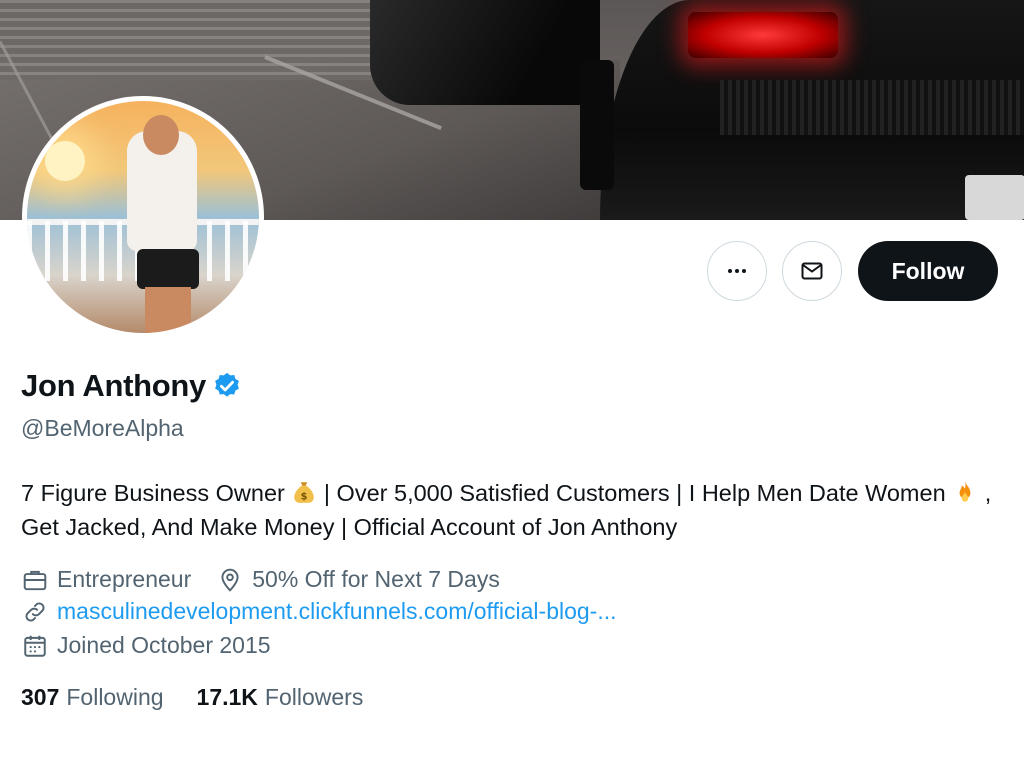  I want to click on verified-badge-icon, so click(227, 384).